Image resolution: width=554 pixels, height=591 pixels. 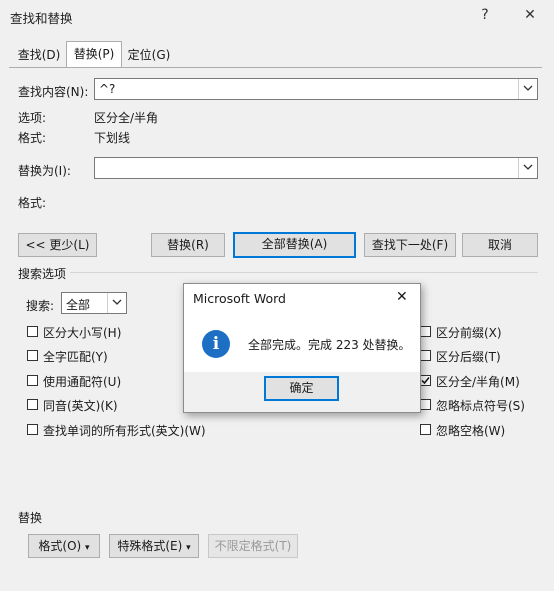 I want to click on sounds-like-label: 同音(英文)(K), so click(x=80, y=406).